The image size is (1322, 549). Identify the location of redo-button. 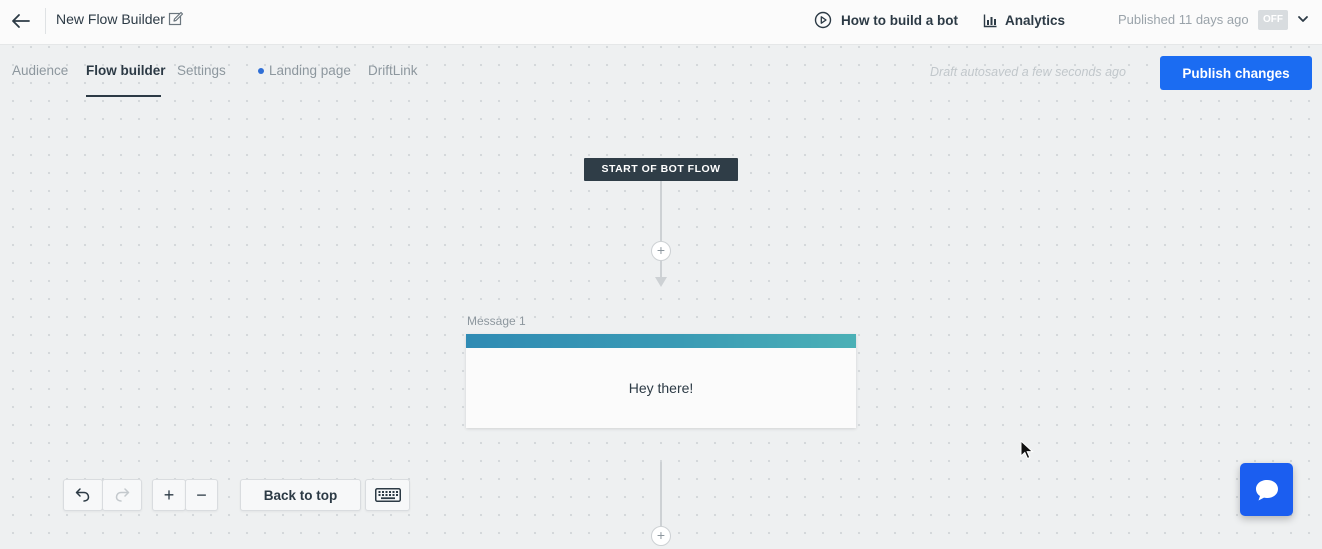
(122, 495).